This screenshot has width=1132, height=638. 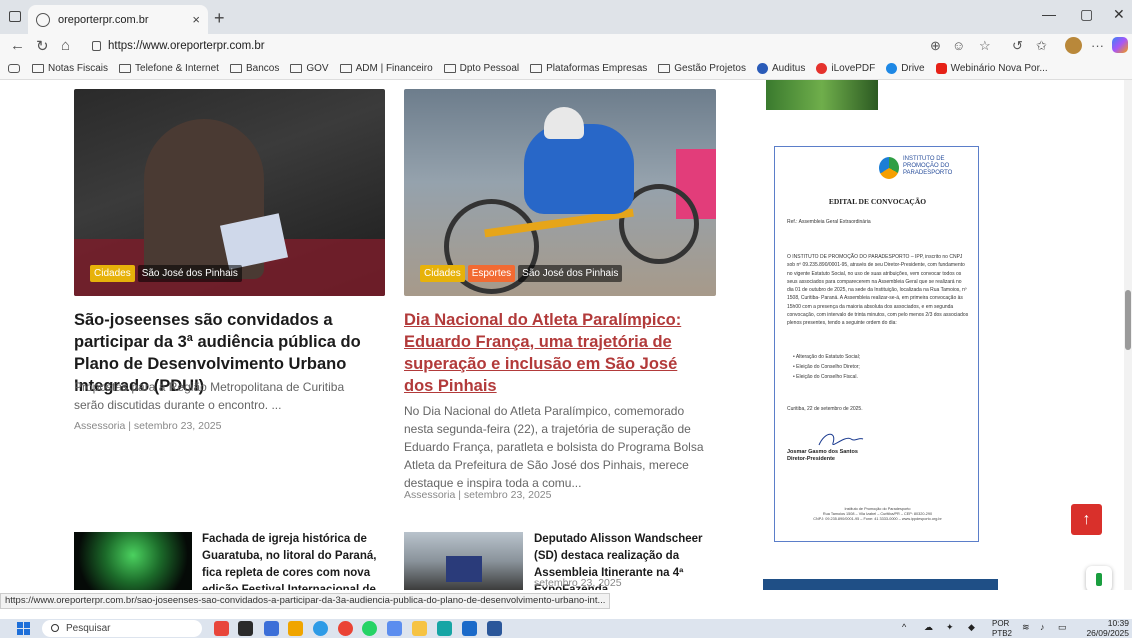 What do you see at coordinates (489, 68) in the screenshot?
I see `bookmark-label: Dpto Pessoal` at bounding box center [489, 68].